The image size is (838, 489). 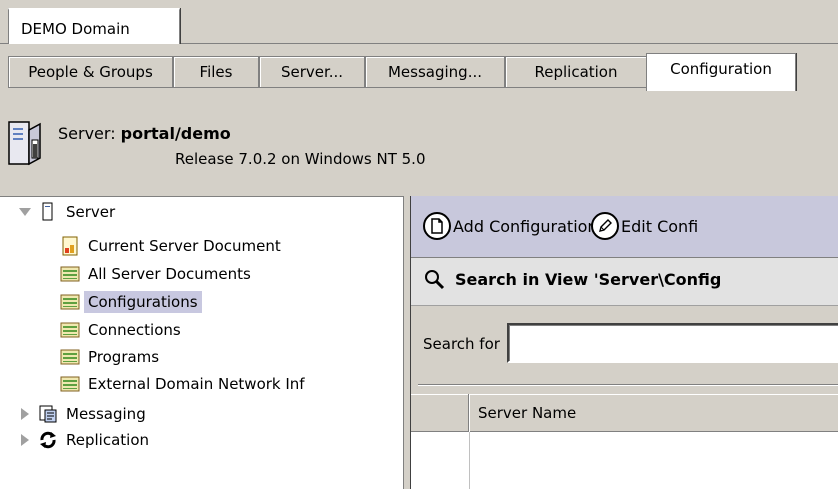 I want to click on new-document-icon, so click(x=437, y=226).